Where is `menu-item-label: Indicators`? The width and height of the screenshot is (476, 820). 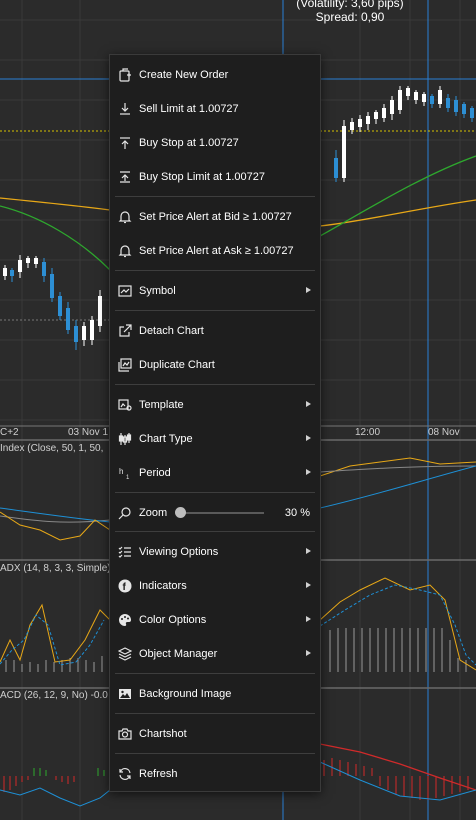 menu-item-label: Indicators is located at coordinates (163, 586).